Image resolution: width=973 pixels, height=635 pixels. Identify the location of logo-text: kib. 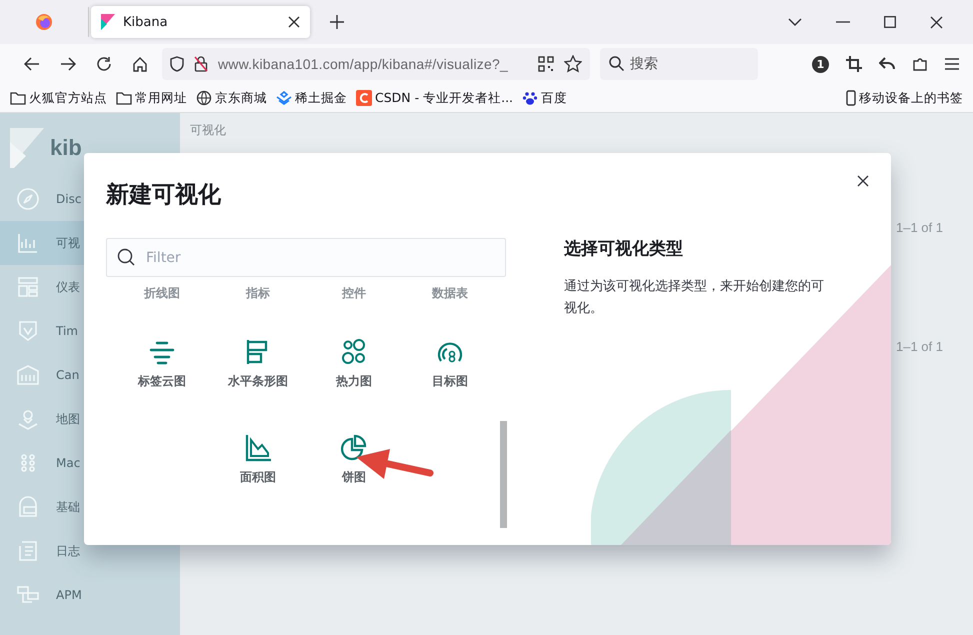
(66, 148).